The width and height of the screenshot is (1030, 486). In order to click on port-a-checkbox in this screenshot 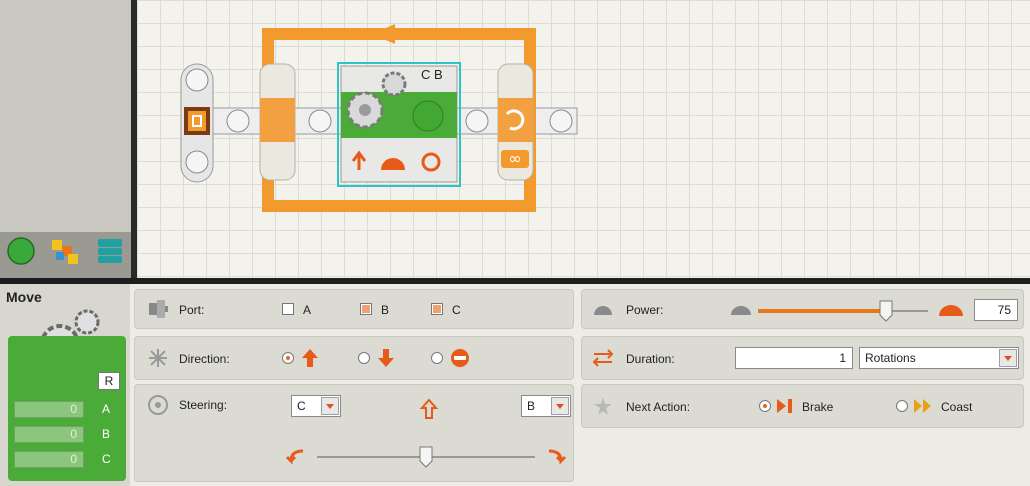, I will do `click(288, 309)`.